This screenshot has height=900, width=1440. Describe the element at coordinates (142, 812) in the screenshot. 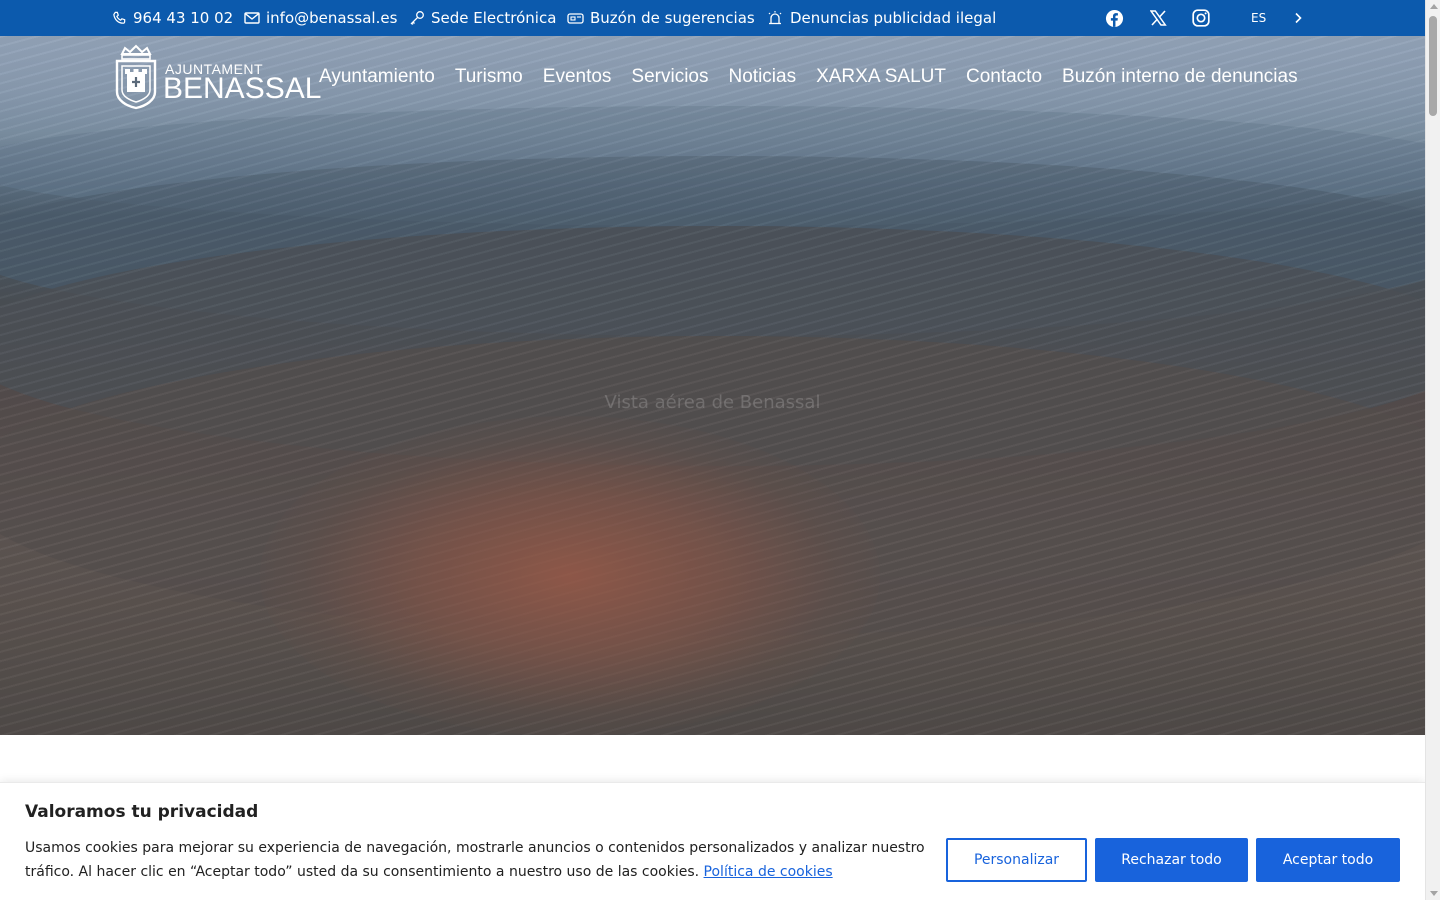

I see `cookie-title: Valoramos tu privacidad` at that location.